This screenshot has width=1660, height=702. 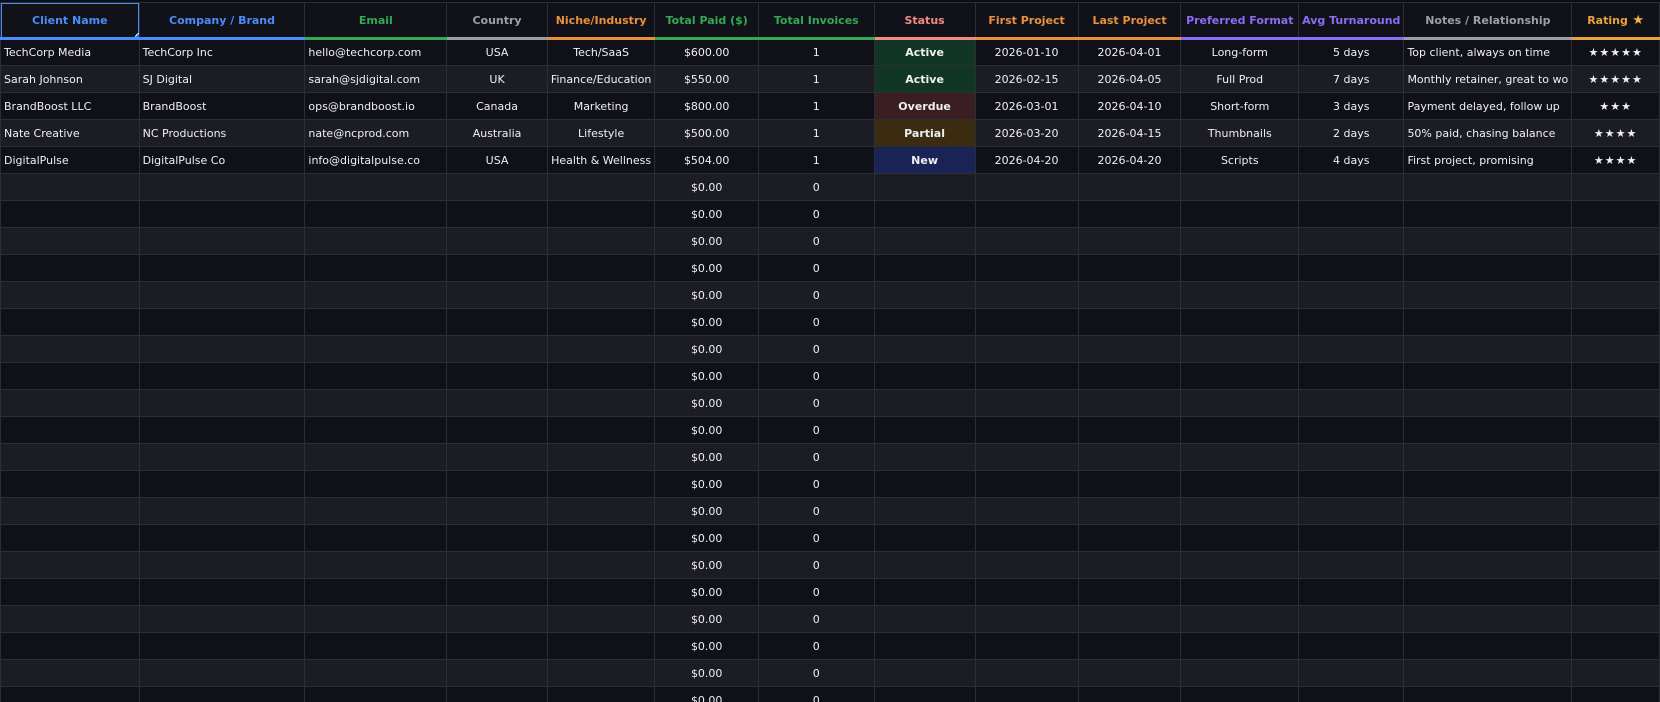 I want to click on total-paid-cell: $800.00, so click(x=706, y=106).